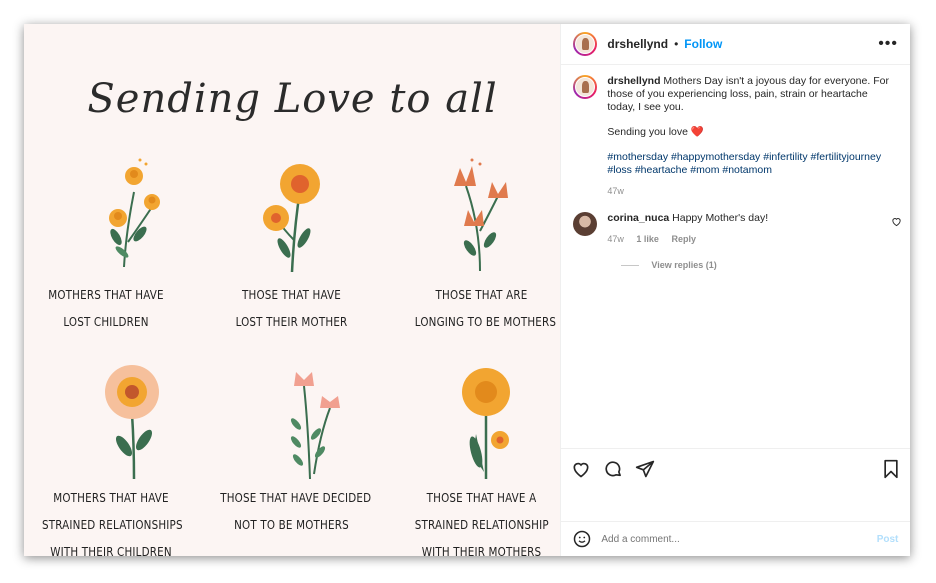  What do you see at coordinates (684, 265) in the screenshot?
I see `view-replies-label: View replies (1)` at bounding box center [684, 265].